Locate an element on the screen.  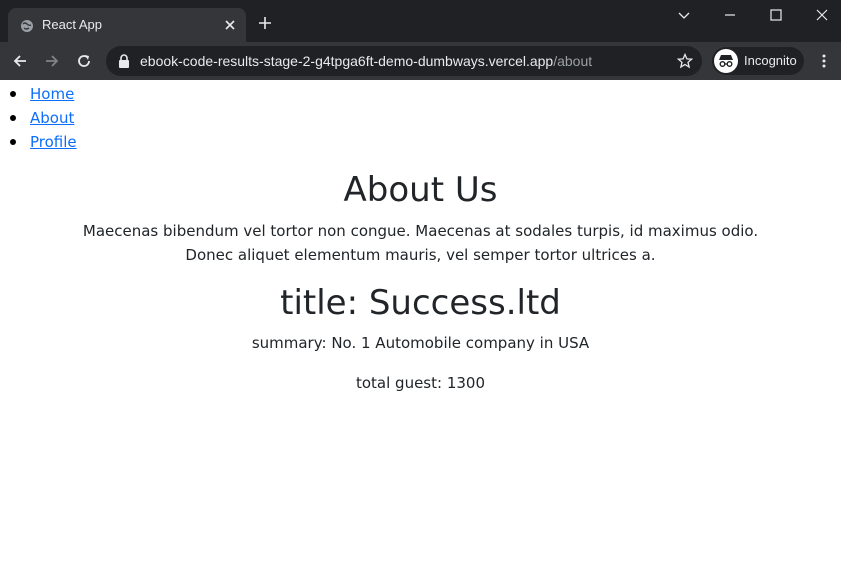
reload-icon is located at coordinates (84, 61).